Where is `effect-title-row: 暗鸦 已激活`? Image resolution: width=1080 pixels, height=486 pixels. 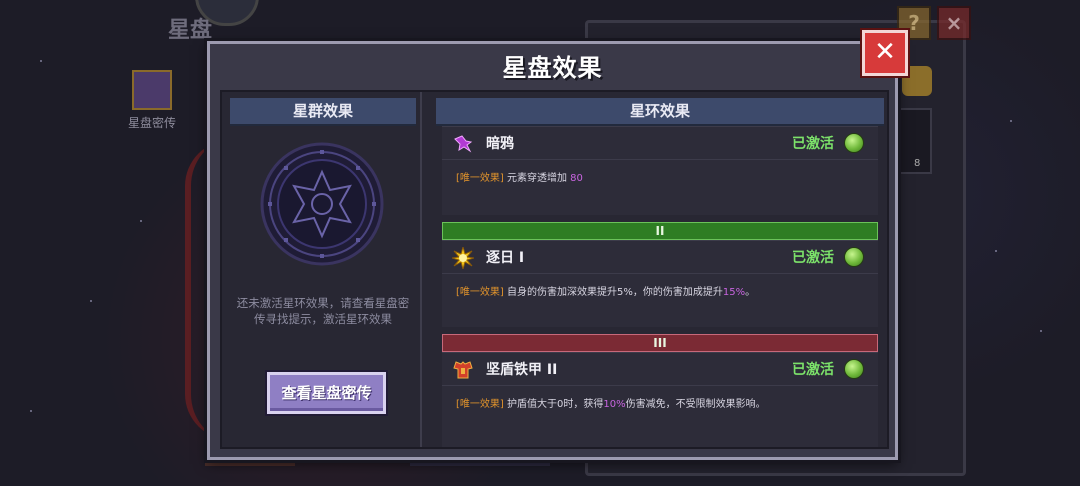 effect-title-row: 暗鸦 已激活 is located at coordinates (660, 143).